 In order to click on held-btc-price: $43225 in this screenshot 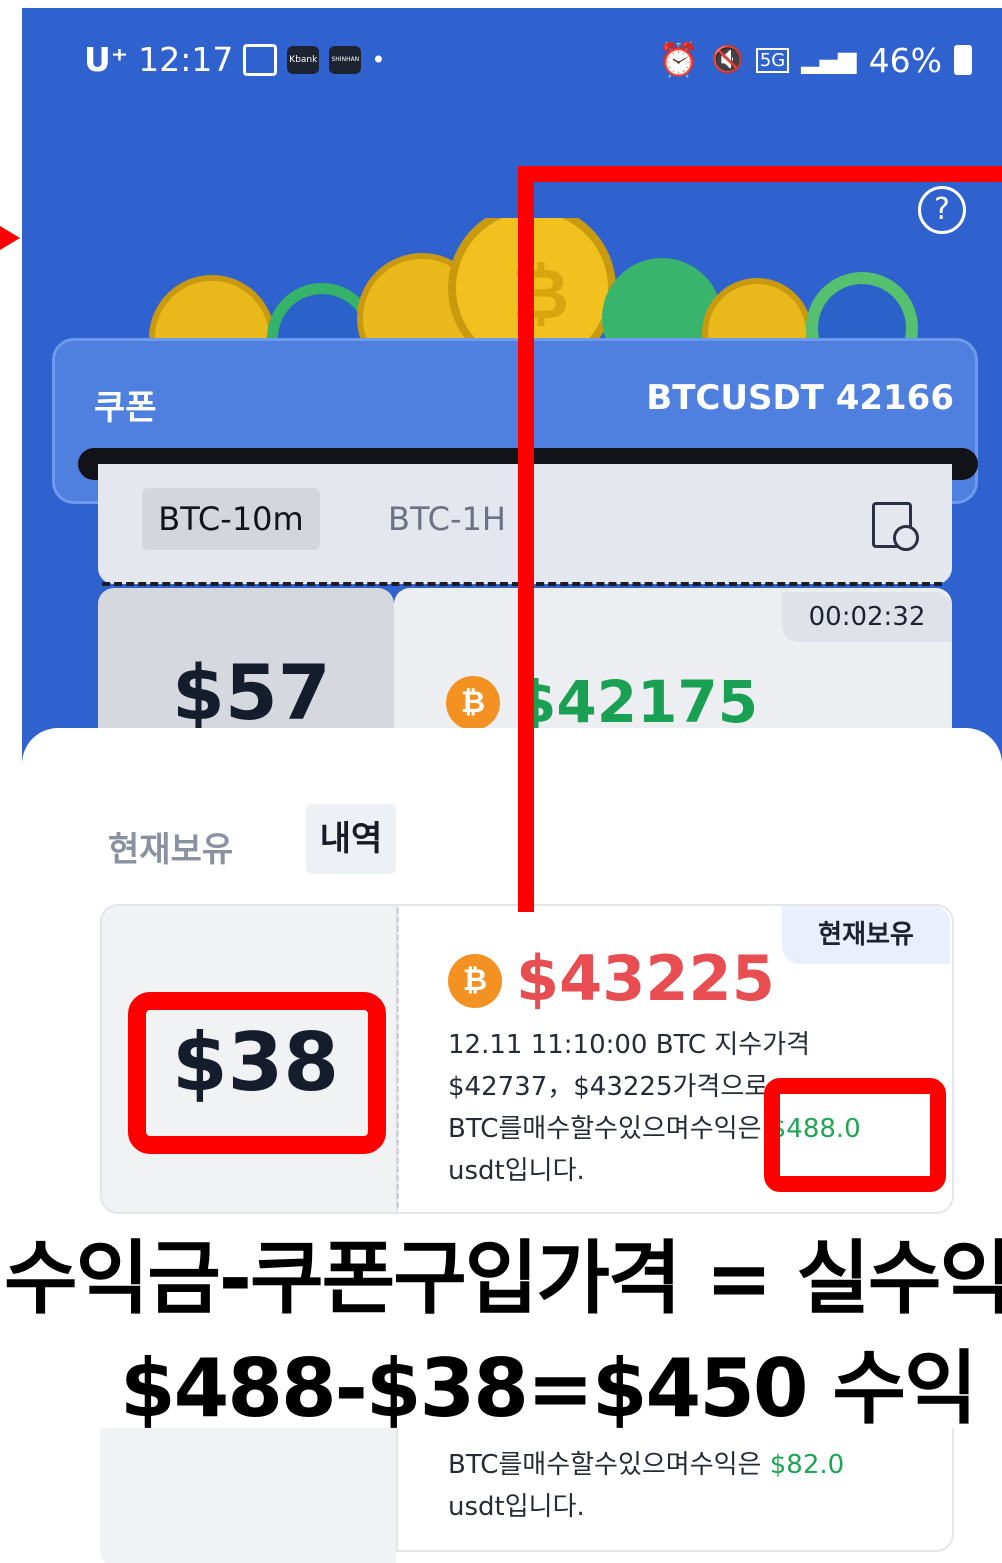, I will do `click(645, 978)`.